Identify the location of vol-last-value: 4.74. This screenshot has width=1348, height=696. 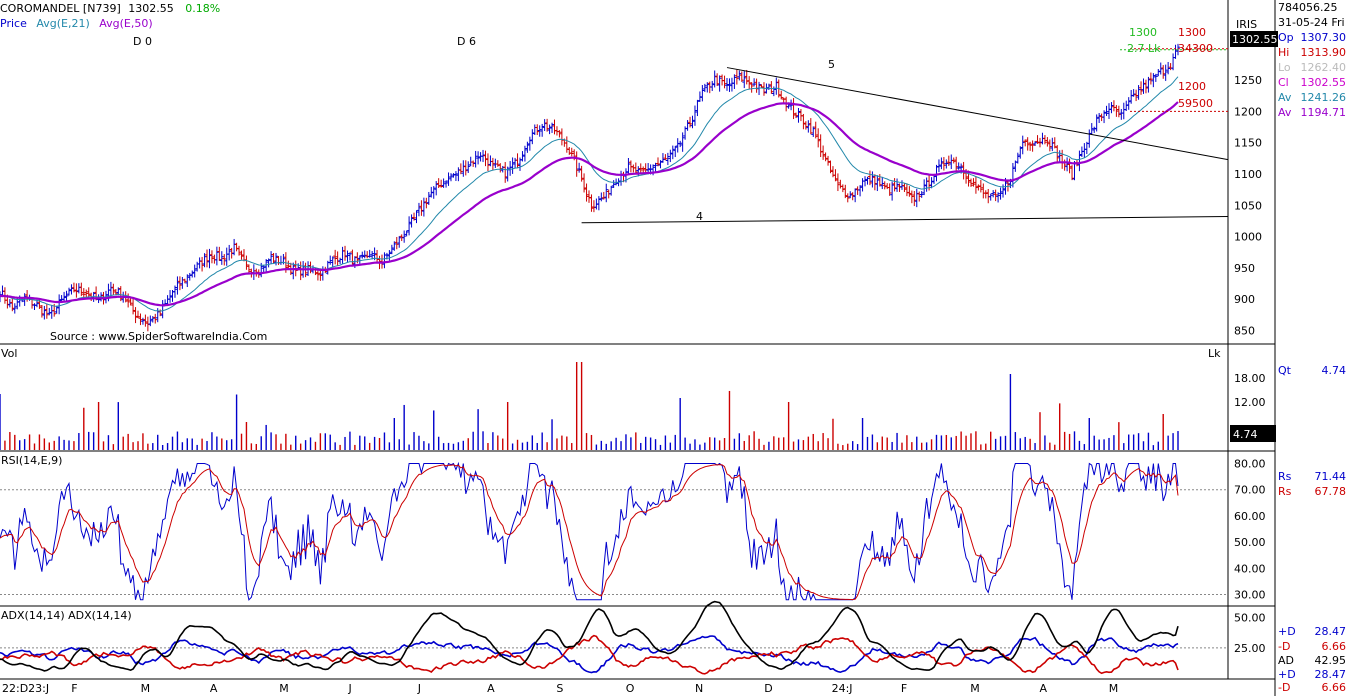
(1245, 434).